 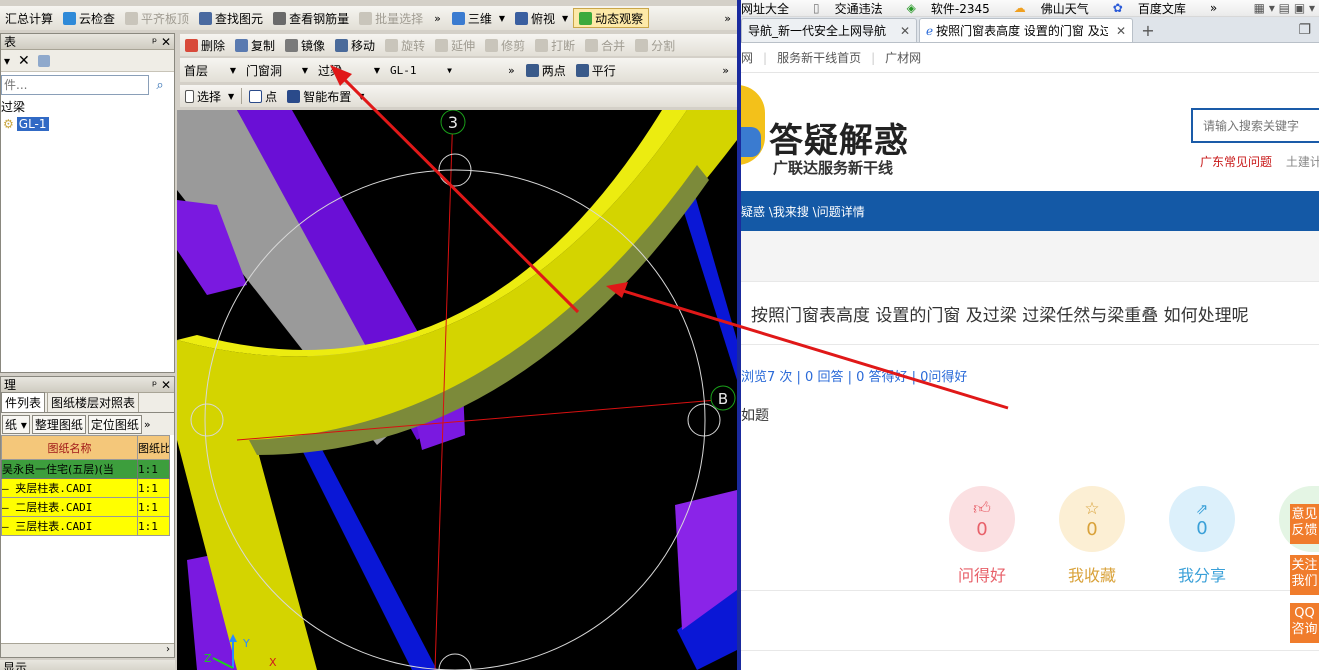 What do you see at coordinates (555, 45) in the screenshot?
I see `break-button: 打断` at bounding box center [555, 45].